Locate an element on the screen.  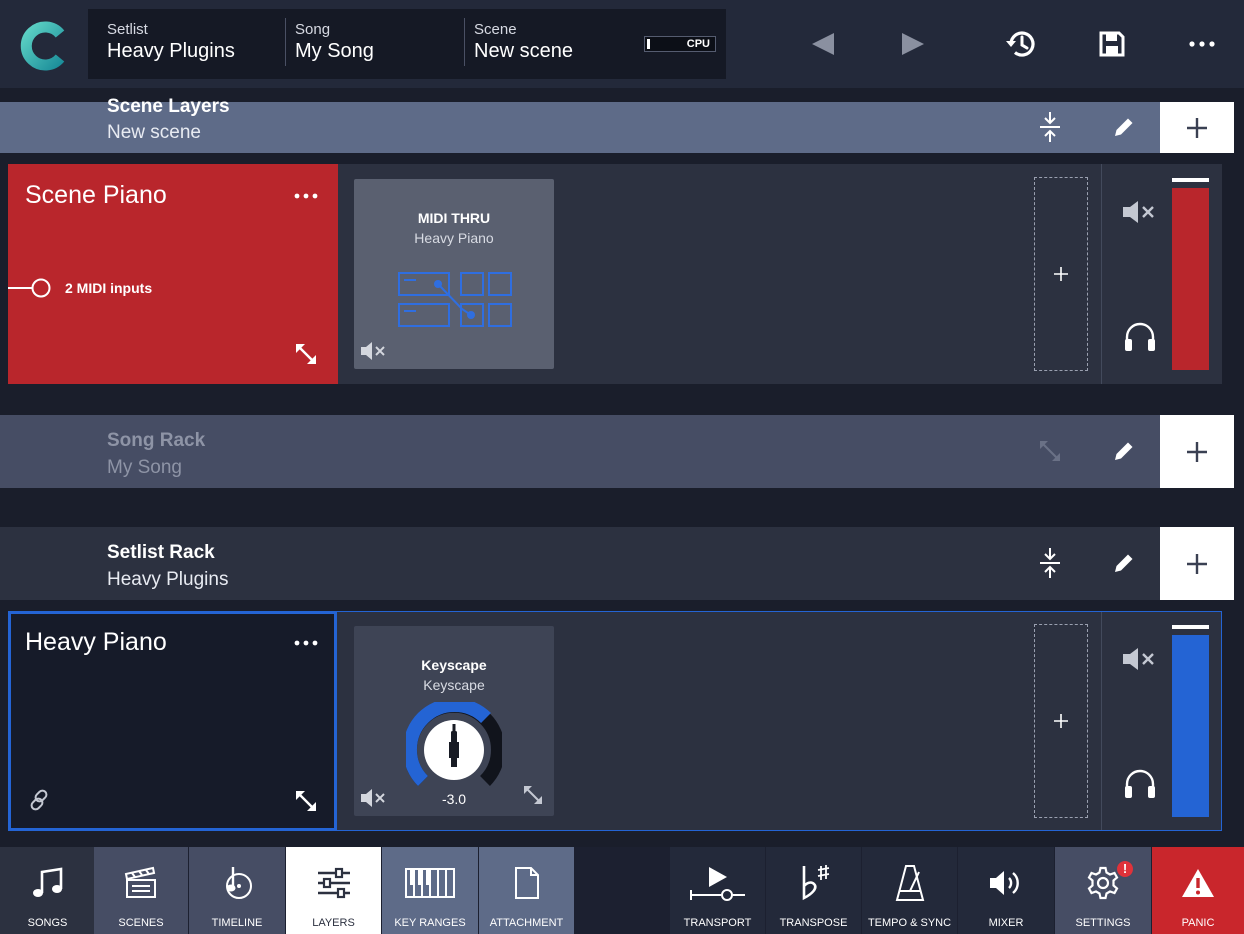
add-scene-layer-button is located at coordinates (1197, 127).